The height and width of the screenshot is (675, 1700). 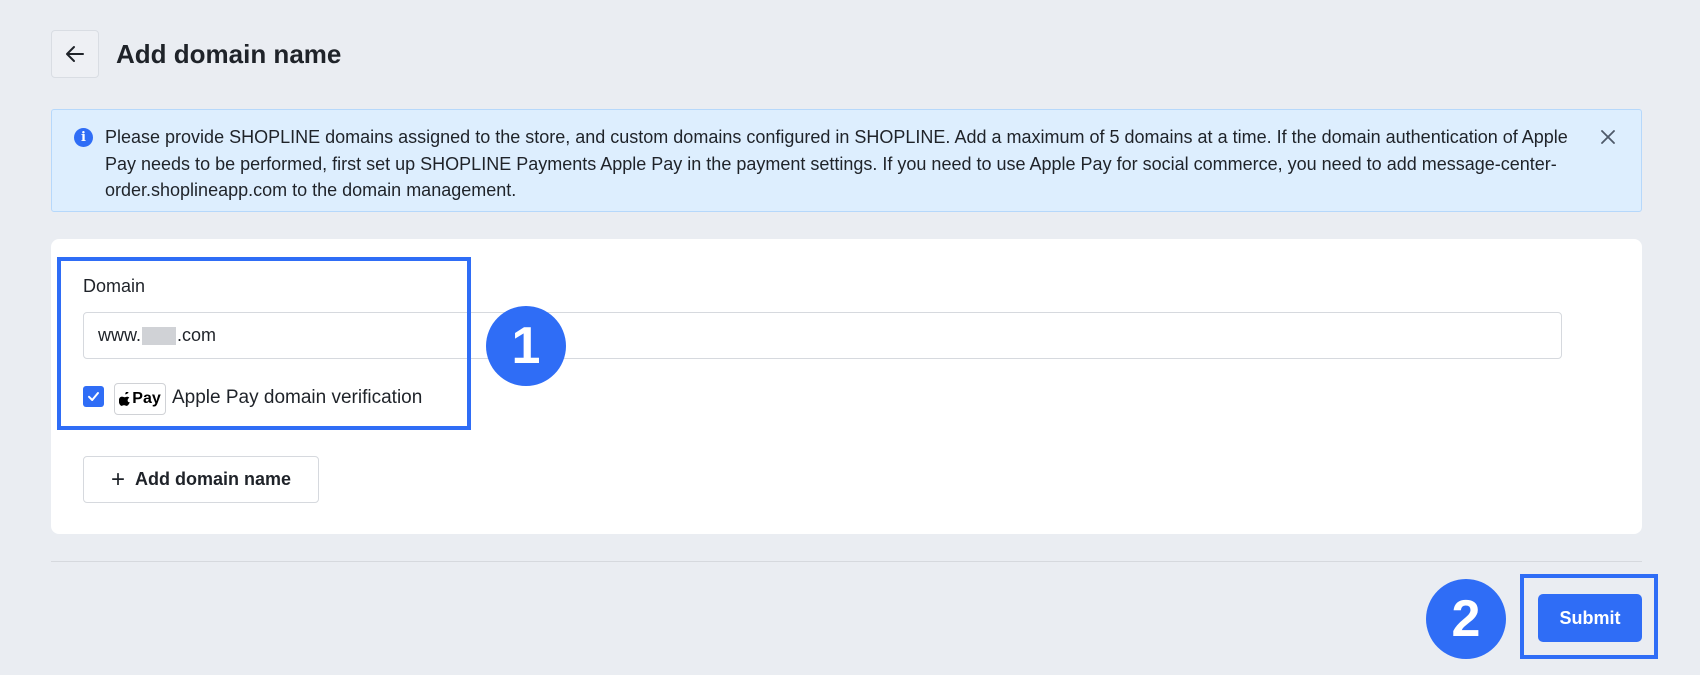 I want to click on arrow-left-icon, so click(x=75, y=54).